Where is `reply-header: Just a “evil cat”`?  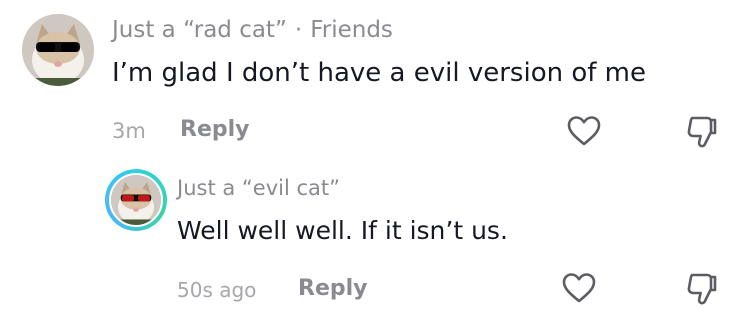 reply-header: Just a “evil cat” is located at coordinates (258, 188).